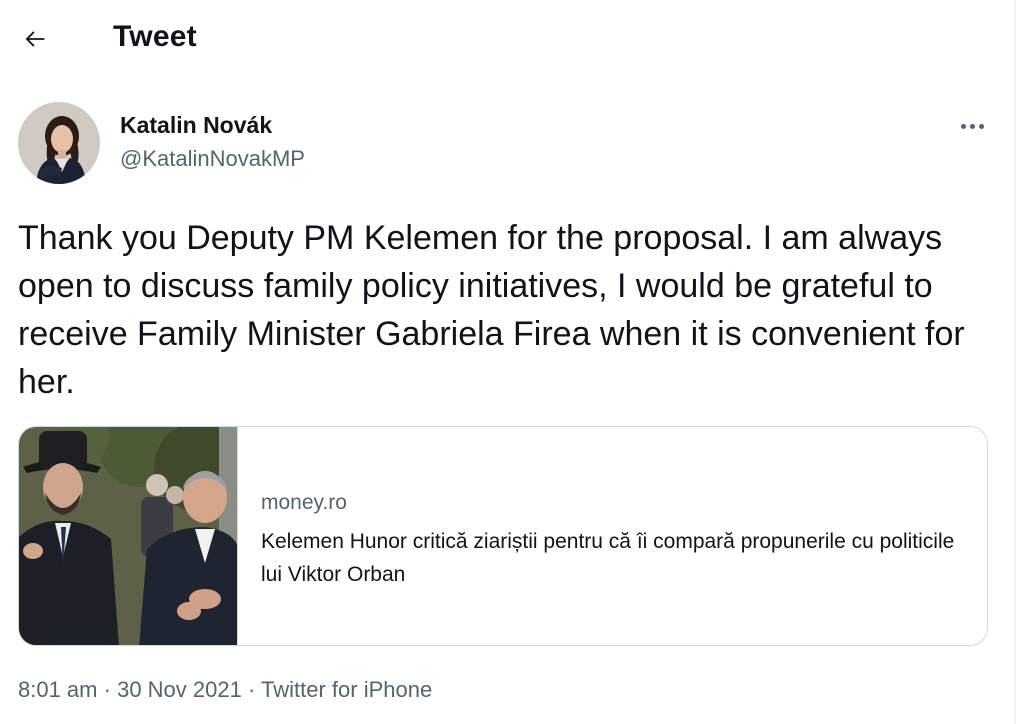  What do you see at coordinates (507, 39) in the screenshot?
I see `header: Tweet` at bounding box center [507, 39].